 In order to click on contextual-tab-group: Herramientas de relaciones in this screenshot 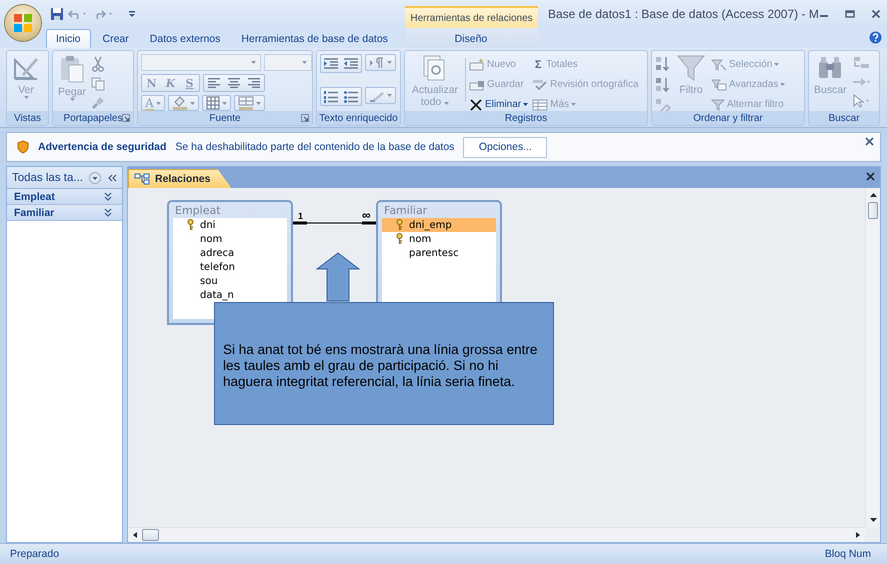, I will do `click(471, 17)`.